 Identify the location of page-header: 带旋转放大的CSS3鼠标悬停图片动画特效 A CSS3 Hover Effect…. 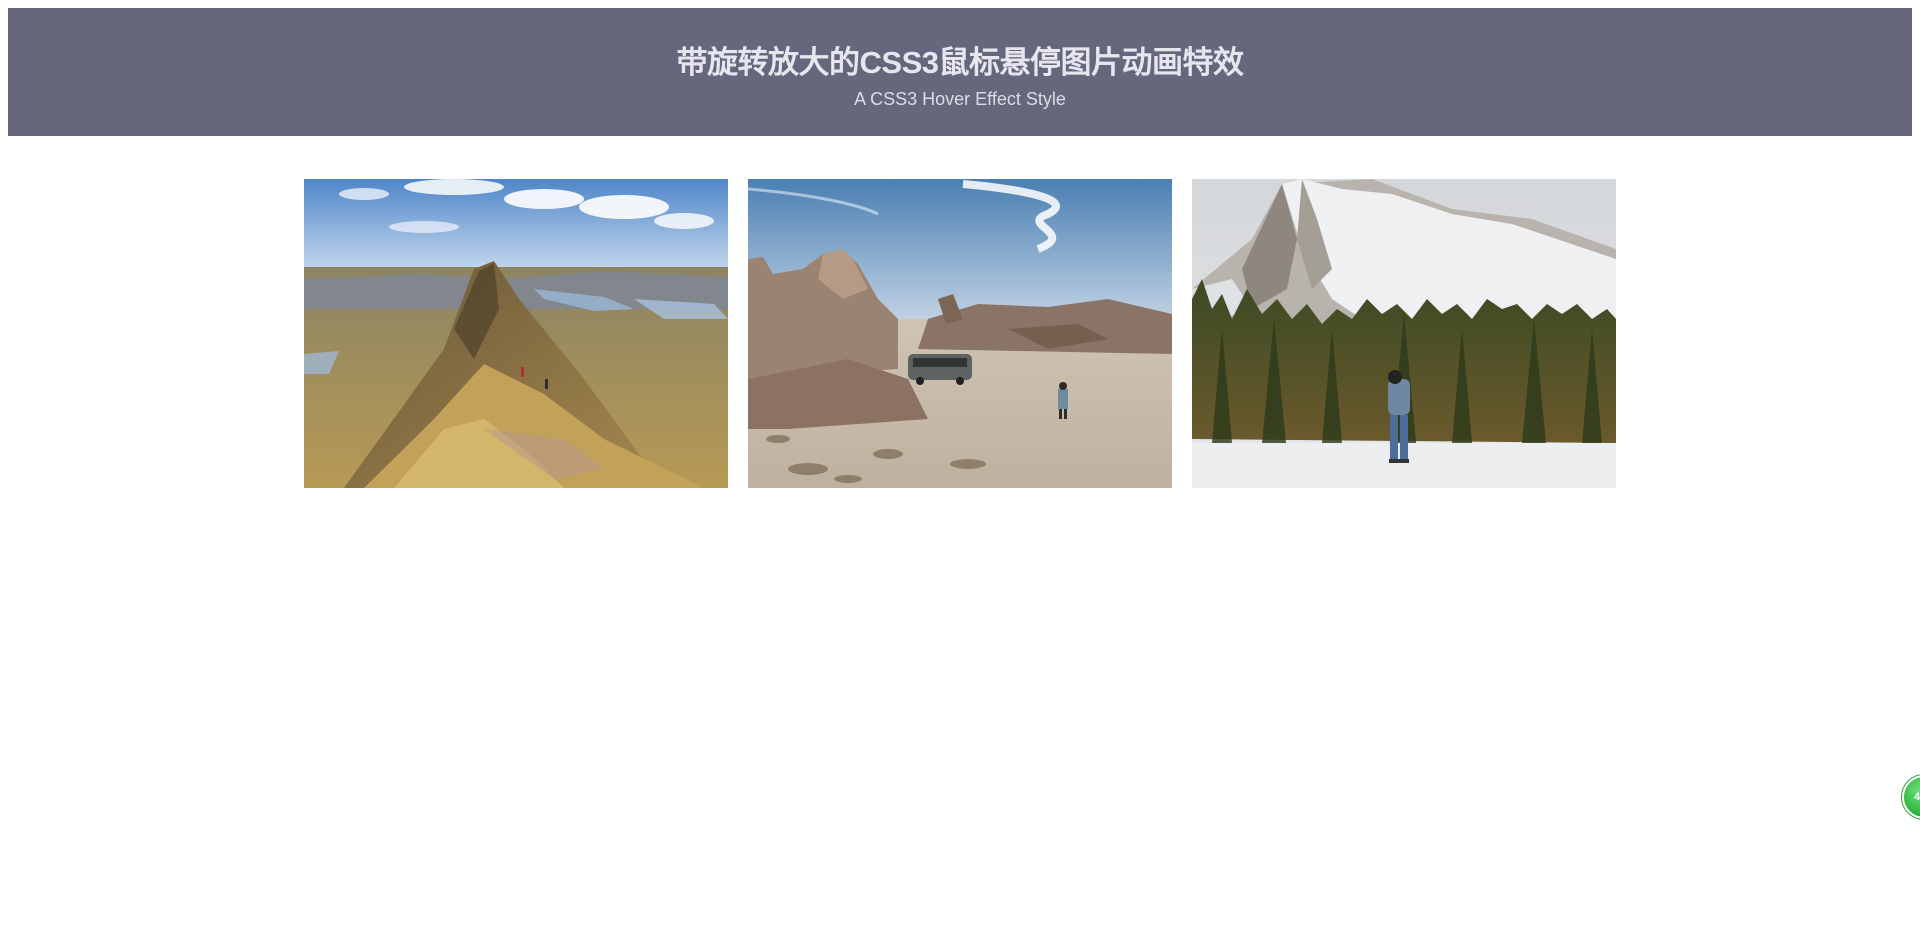
(960, 72).